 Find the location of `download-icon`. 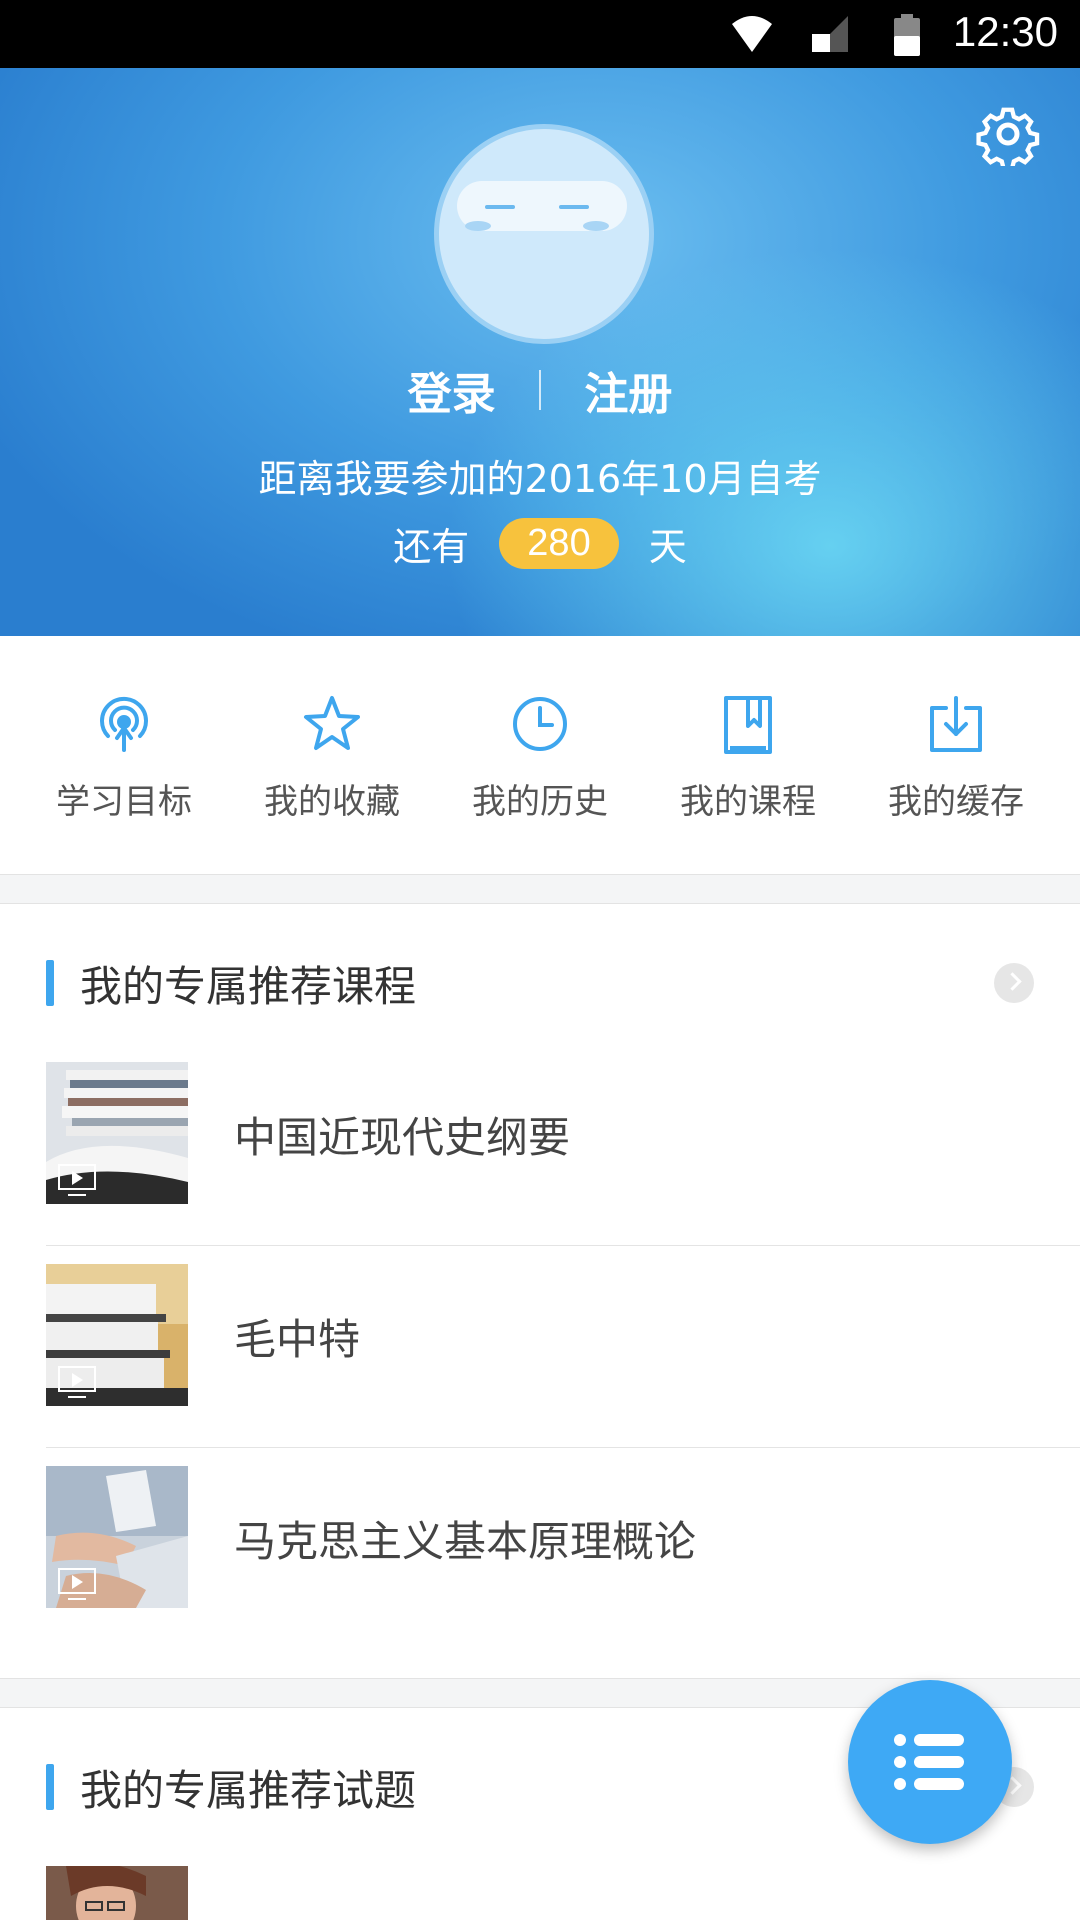

download-icon is located at coordinates (956, 724).